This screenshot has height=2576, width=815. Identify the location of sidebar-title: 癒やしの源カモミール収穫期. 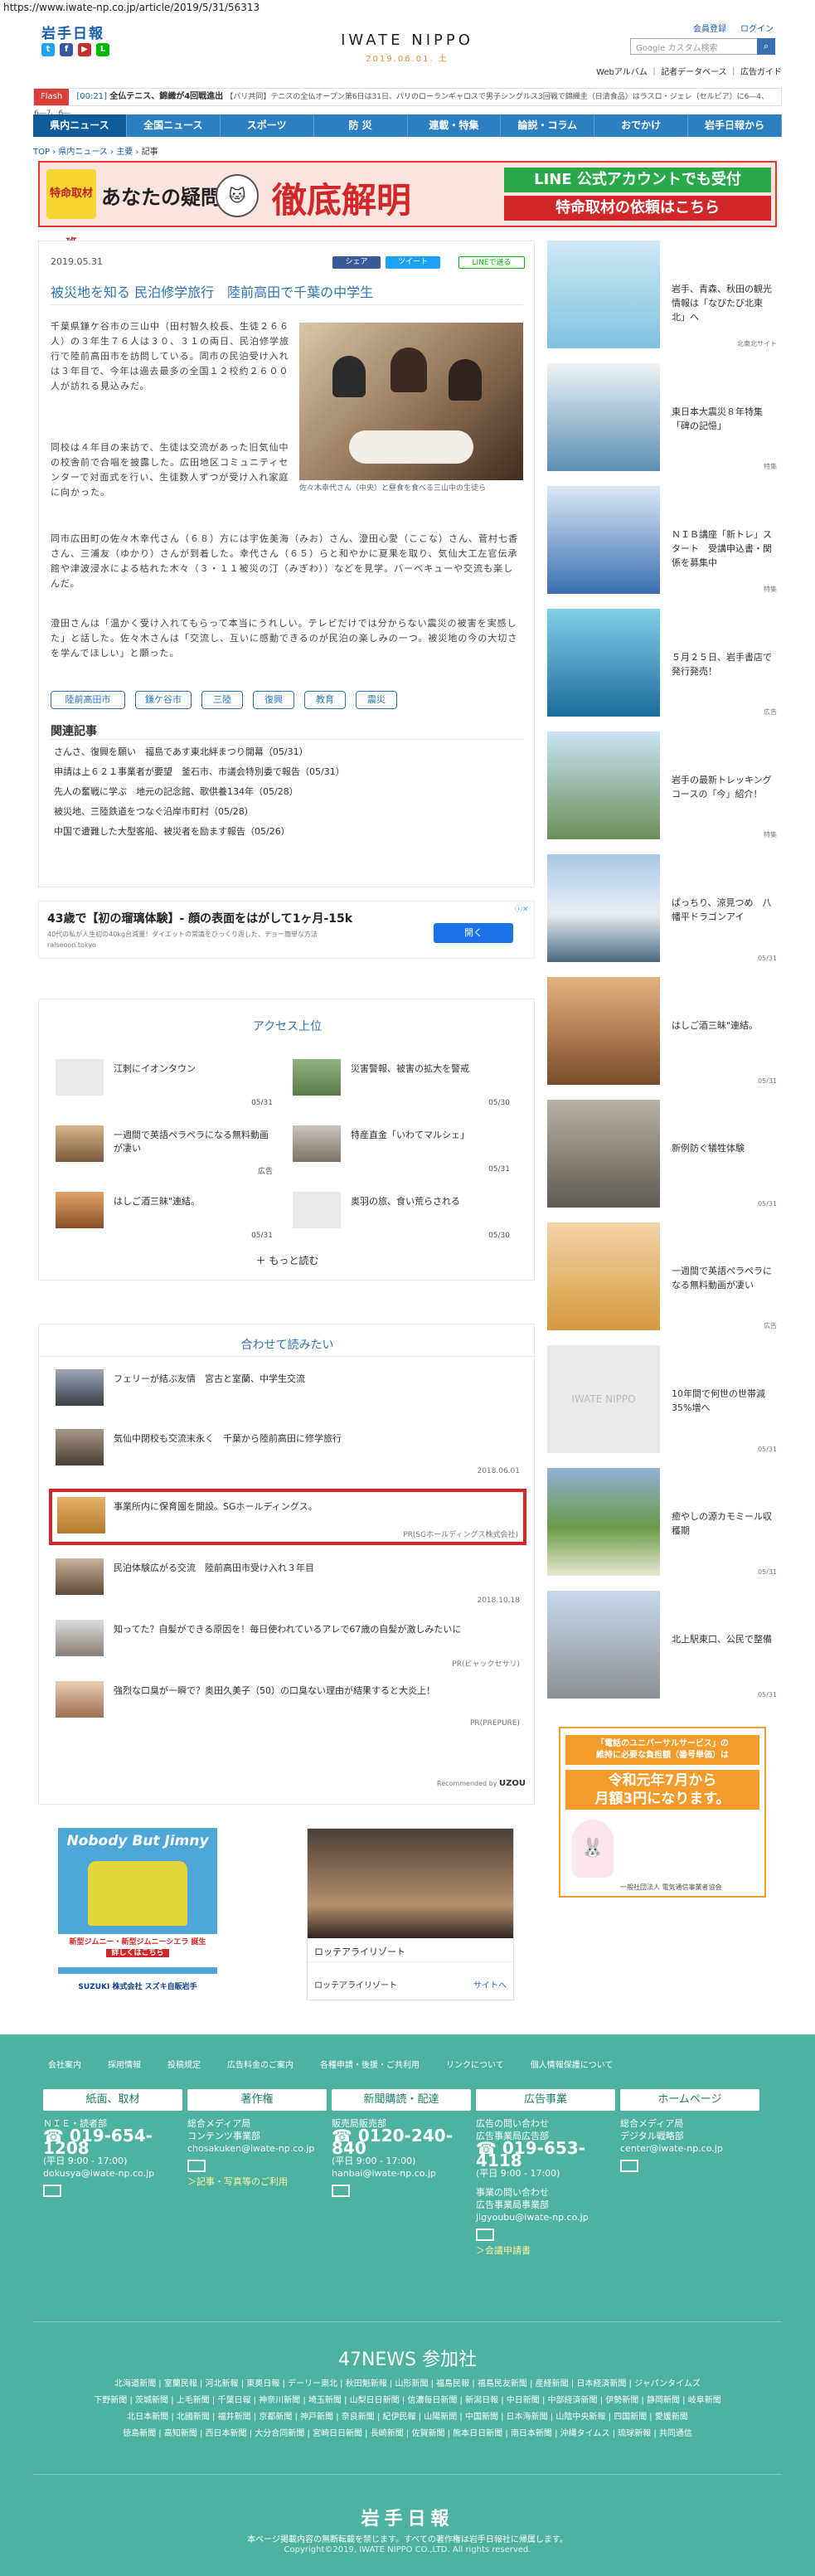
(724, 1523).